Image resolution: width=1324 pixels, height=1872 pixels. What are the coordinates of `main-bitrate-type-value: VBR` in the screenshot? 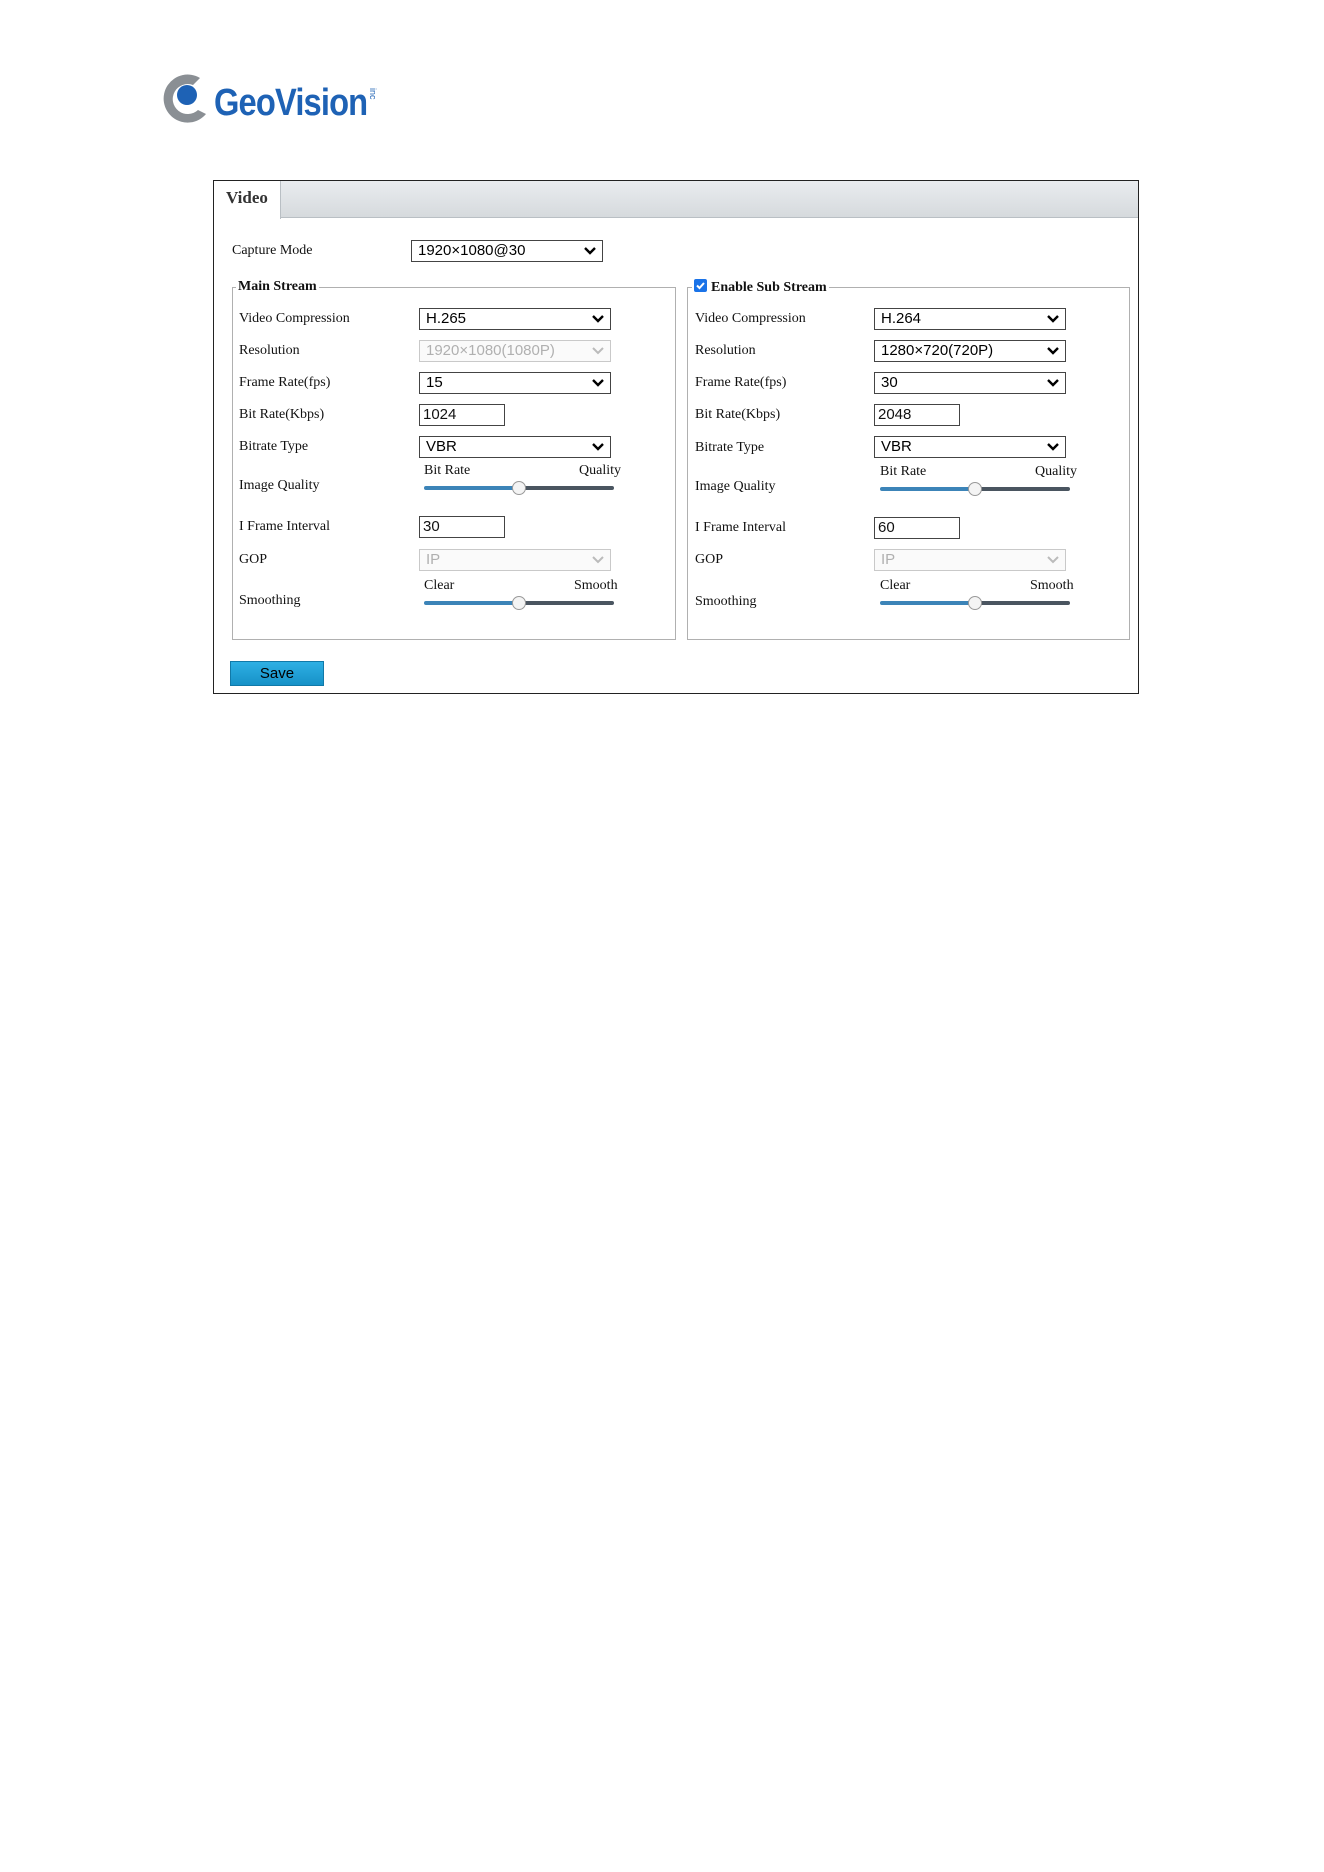 It's located at (441, 446).